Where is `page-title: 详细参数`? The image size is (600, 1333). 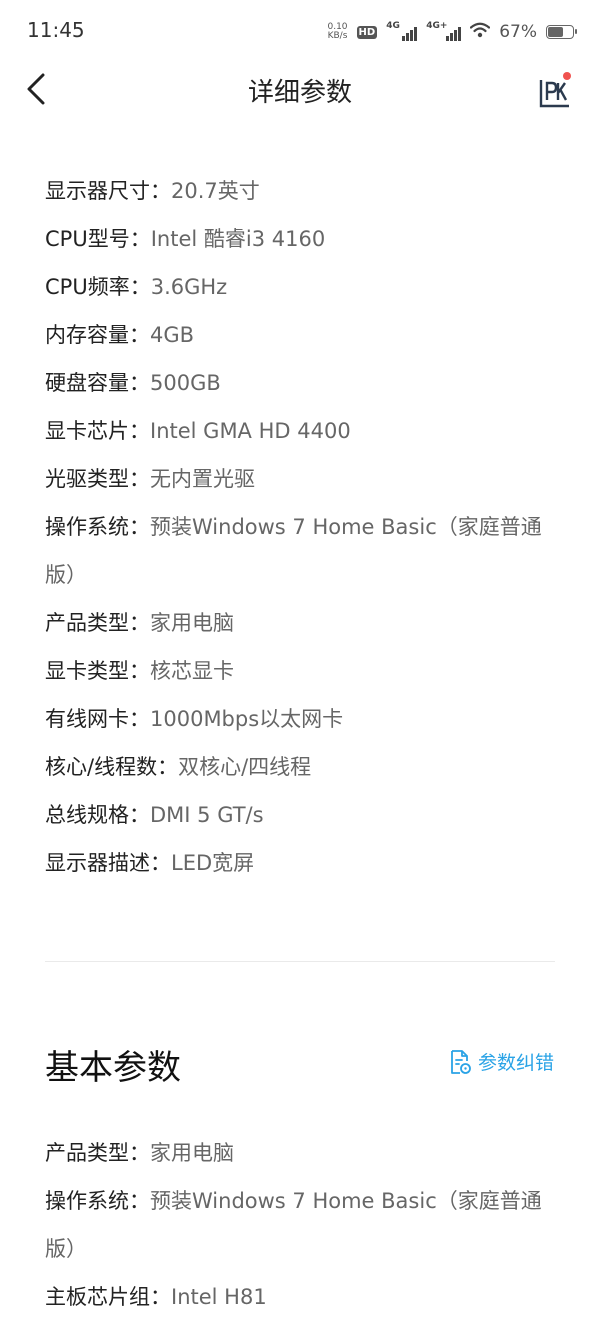 page-title: 详细参数 is located at coordinates (299, 93).